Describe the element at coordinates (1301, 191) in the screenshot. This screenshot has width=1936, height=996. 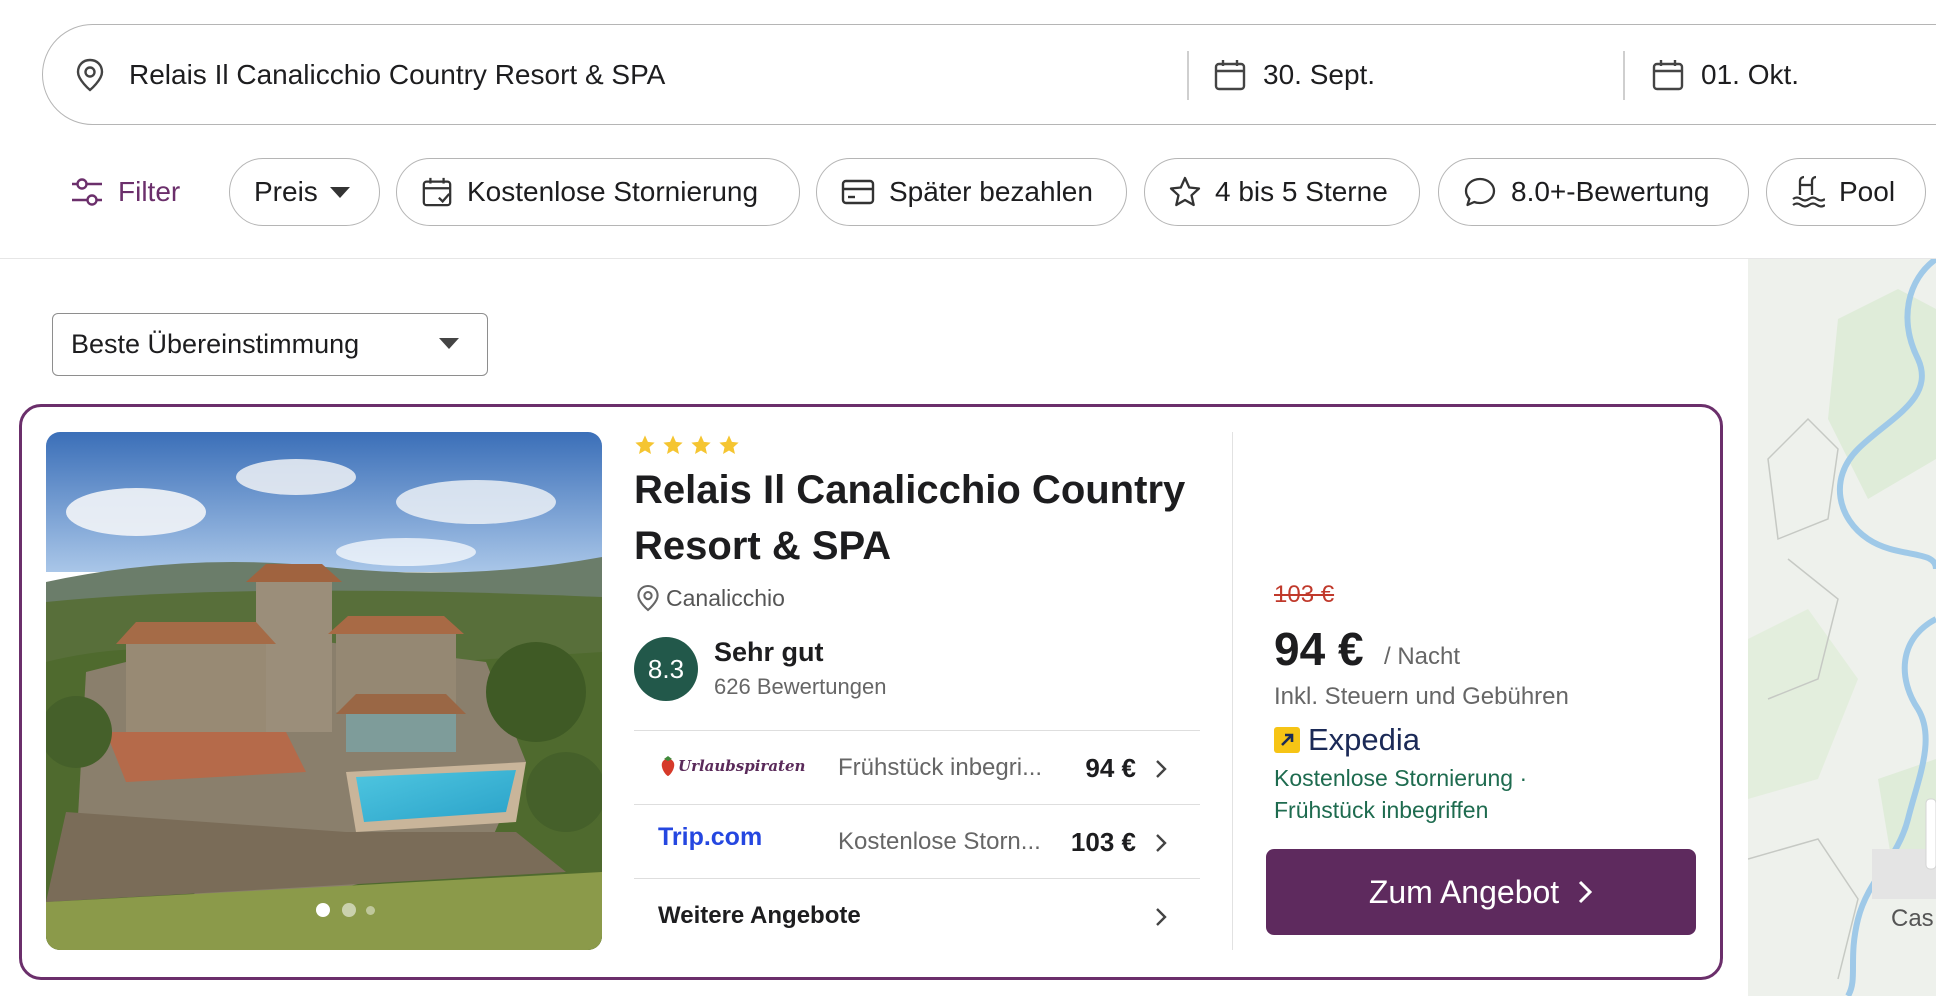
I see `chip-label: 4 bis 5 Sterne` at that location.